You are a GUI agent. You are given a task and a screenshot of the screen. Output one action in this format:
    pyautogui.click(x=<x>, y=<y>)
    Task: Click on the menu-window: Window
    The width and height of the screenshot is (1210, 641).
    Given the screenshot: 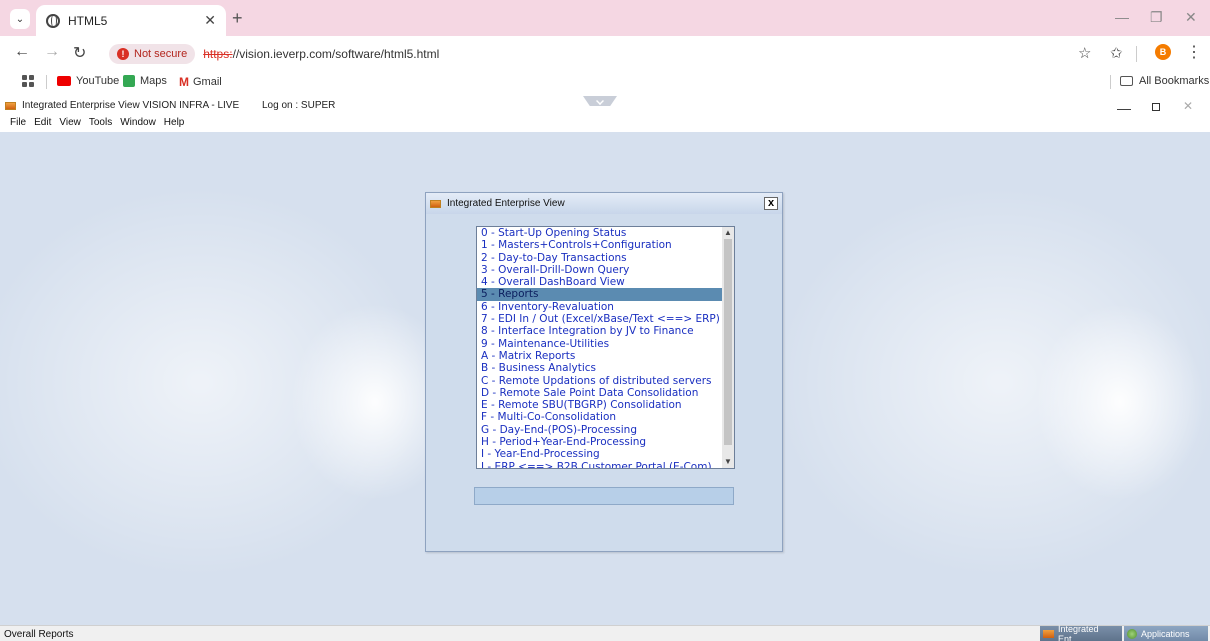 What is the action you would take?
    pyautogui.click(x=138, y=122)
    